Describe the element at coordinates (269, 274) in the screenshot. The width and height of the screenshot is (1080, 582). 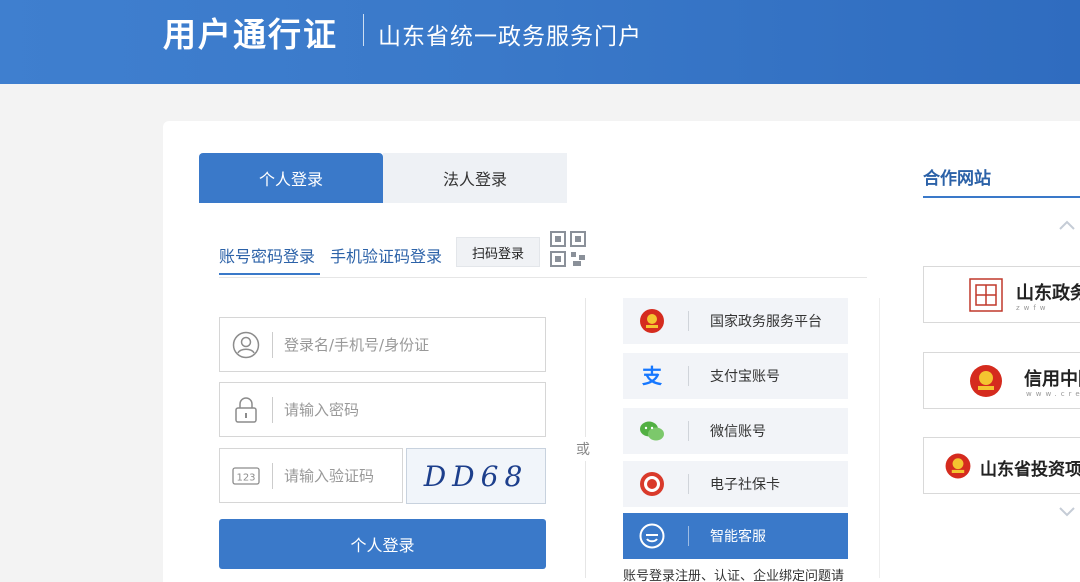
I see `active-method-underline` at that location.